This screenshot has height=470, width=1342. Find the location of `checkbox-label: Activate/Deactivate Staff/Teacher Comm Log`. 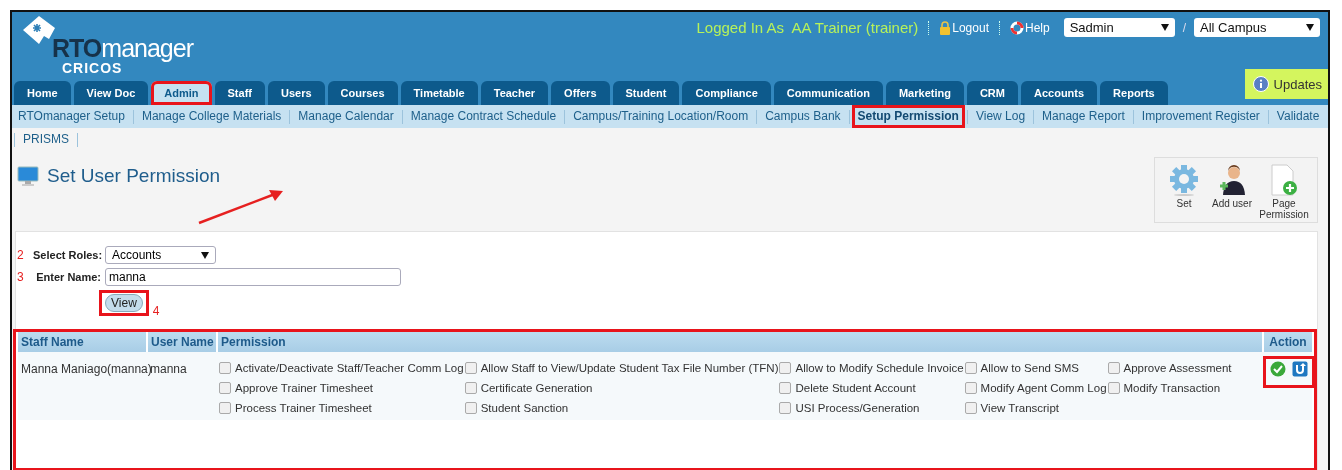

checkbox-label: Activate/Deactivate Staff/Teacher Comm Log is located at coordinates (349, 368).